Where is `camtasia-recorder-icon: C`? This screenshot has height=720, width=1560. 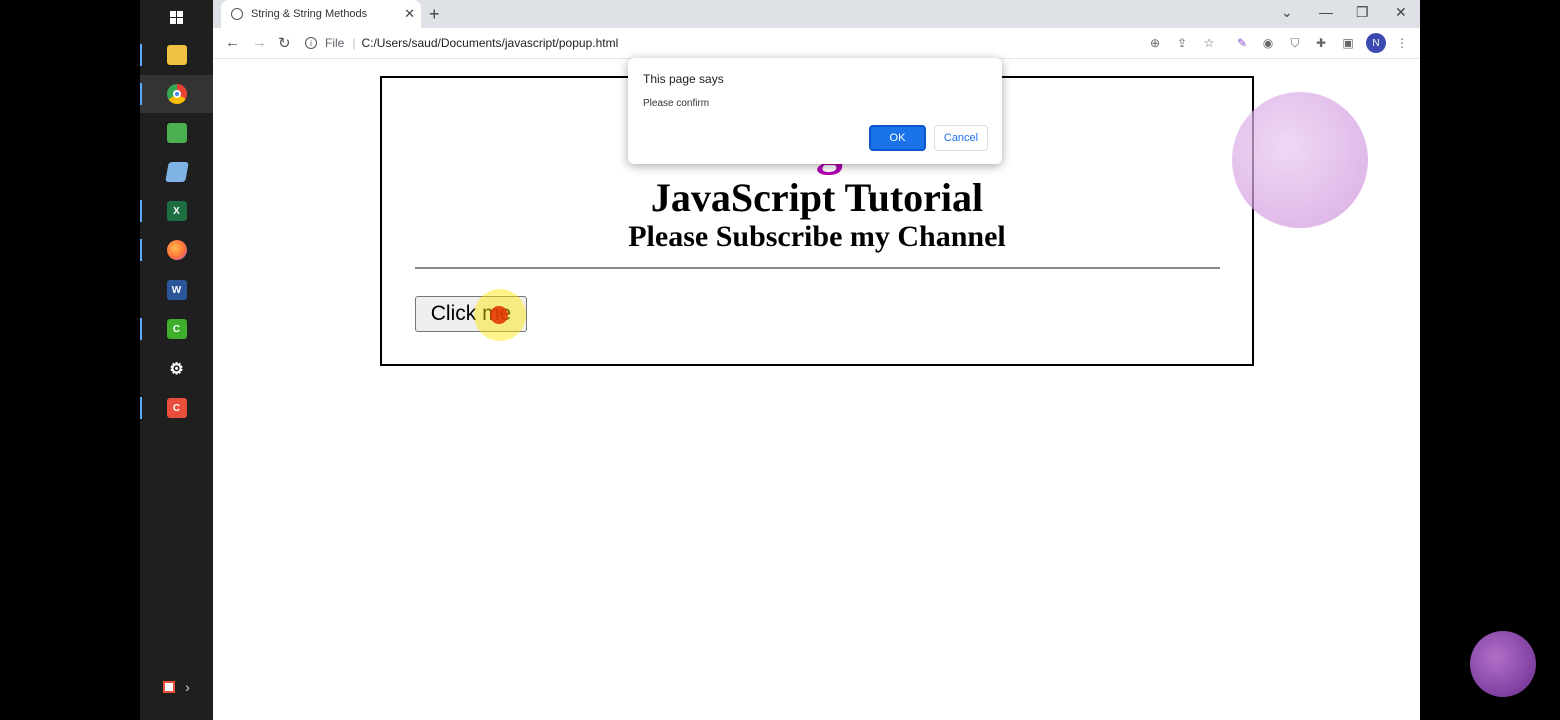
camtasia-recorder-icon: C is located at coordinates (176, 408).